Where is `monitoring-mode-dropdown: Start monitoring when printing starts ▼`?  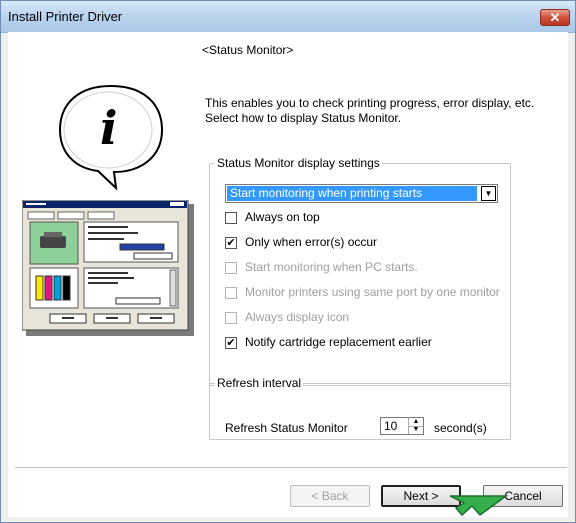
monitoring-mode-dropdown: Start monitoring when printing starts ▼ is located at coordinates (361, 193).